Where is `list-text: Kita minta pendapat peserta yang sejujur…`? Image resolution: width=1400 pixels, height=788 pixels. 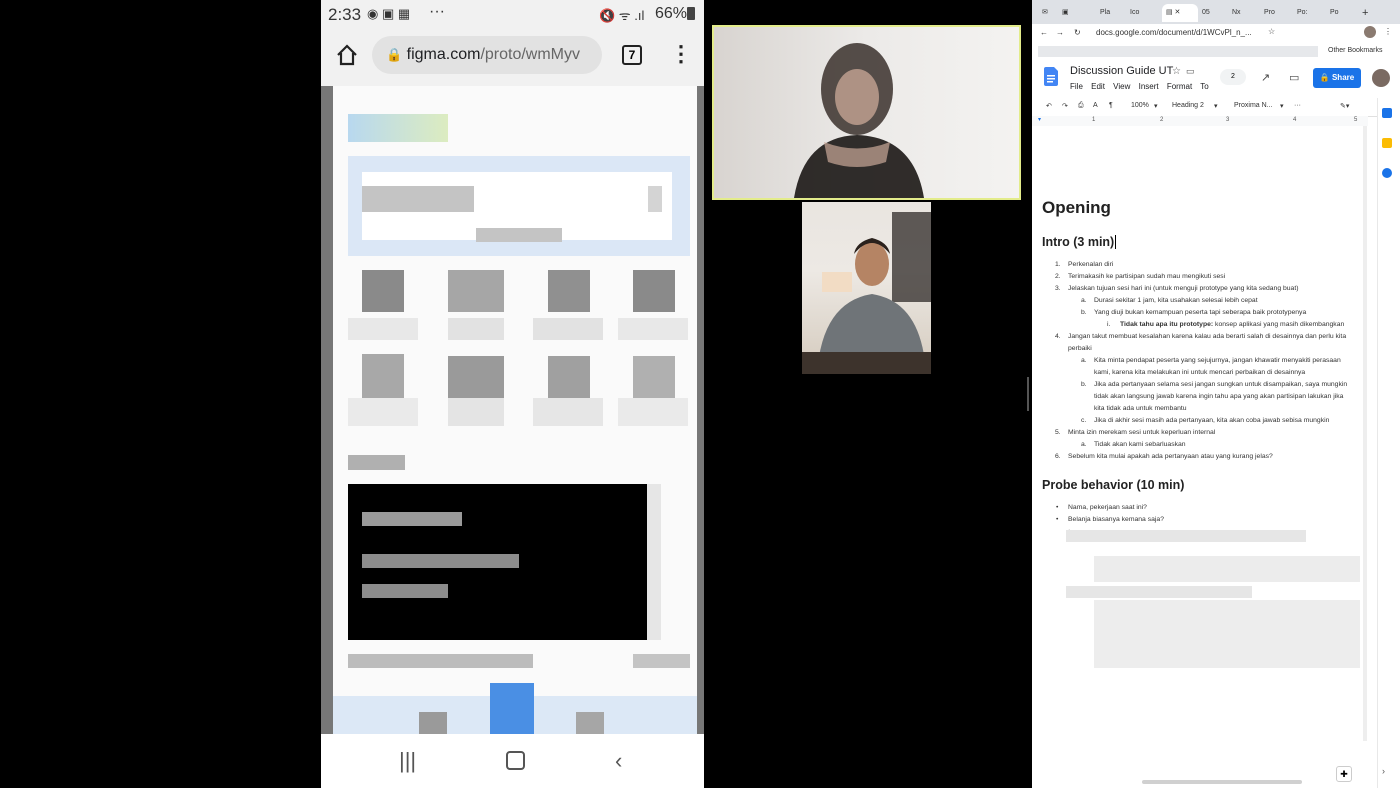
list-text: Kita minta pendapat peserta yang sejujur… is located at coordinates (1217, 360).